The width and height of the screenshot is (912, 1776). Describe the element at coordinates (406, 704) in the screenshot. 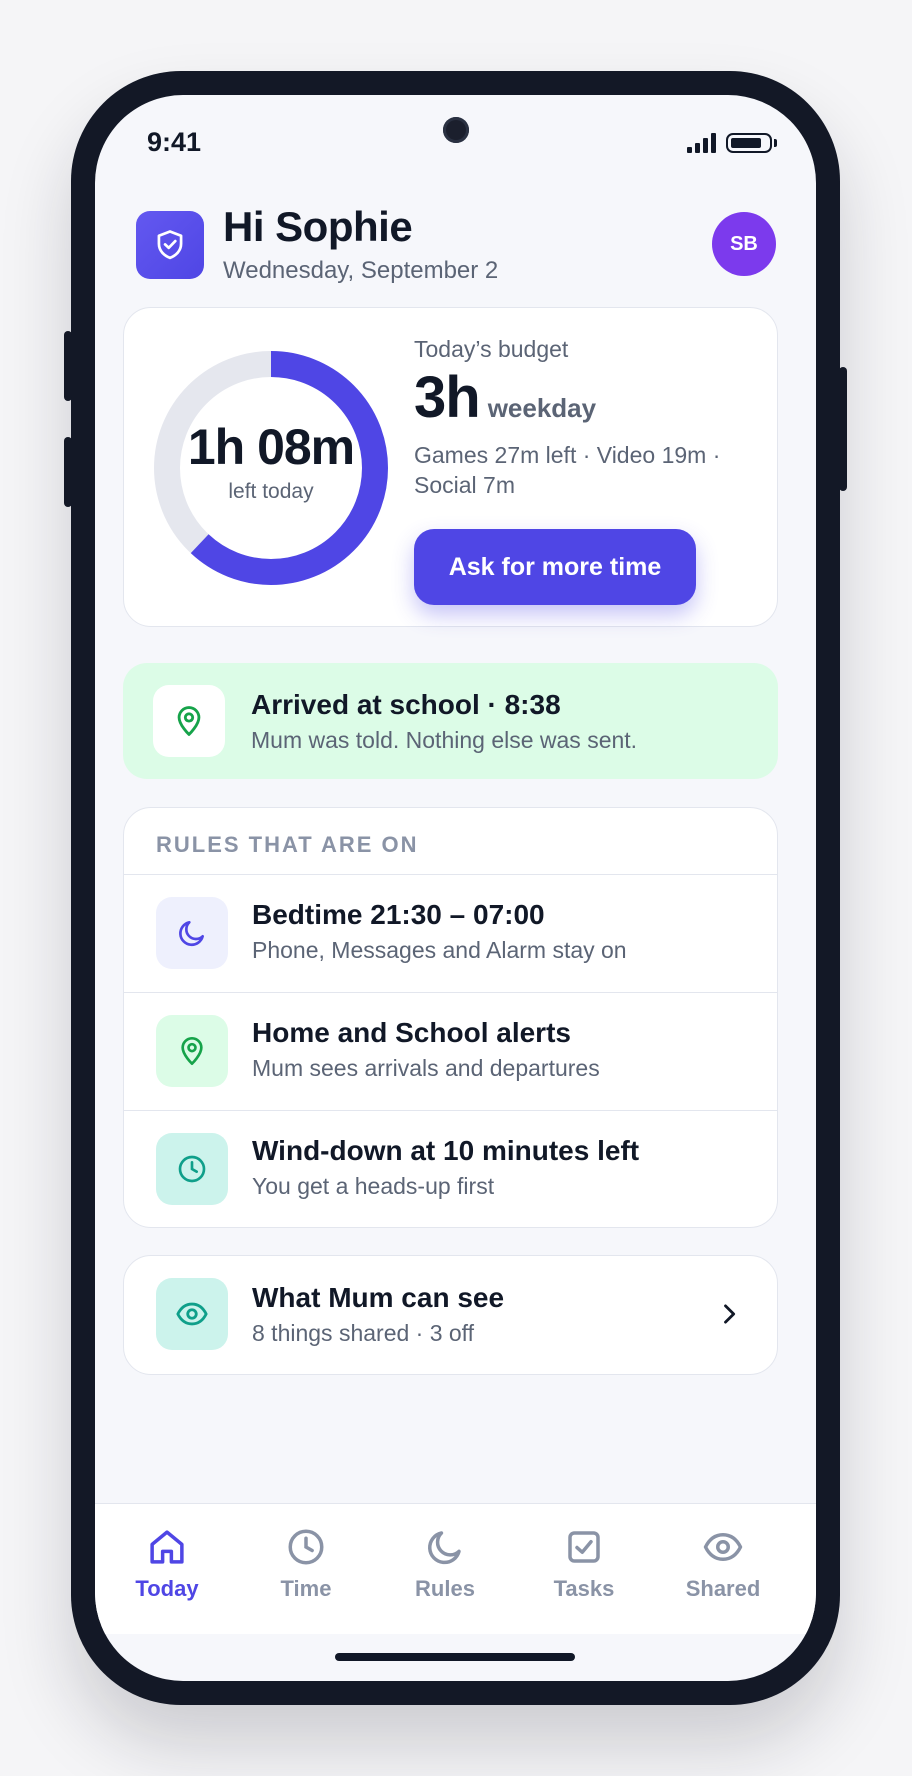

I see `alert-title: Arrived at school · 8:38` at that location.